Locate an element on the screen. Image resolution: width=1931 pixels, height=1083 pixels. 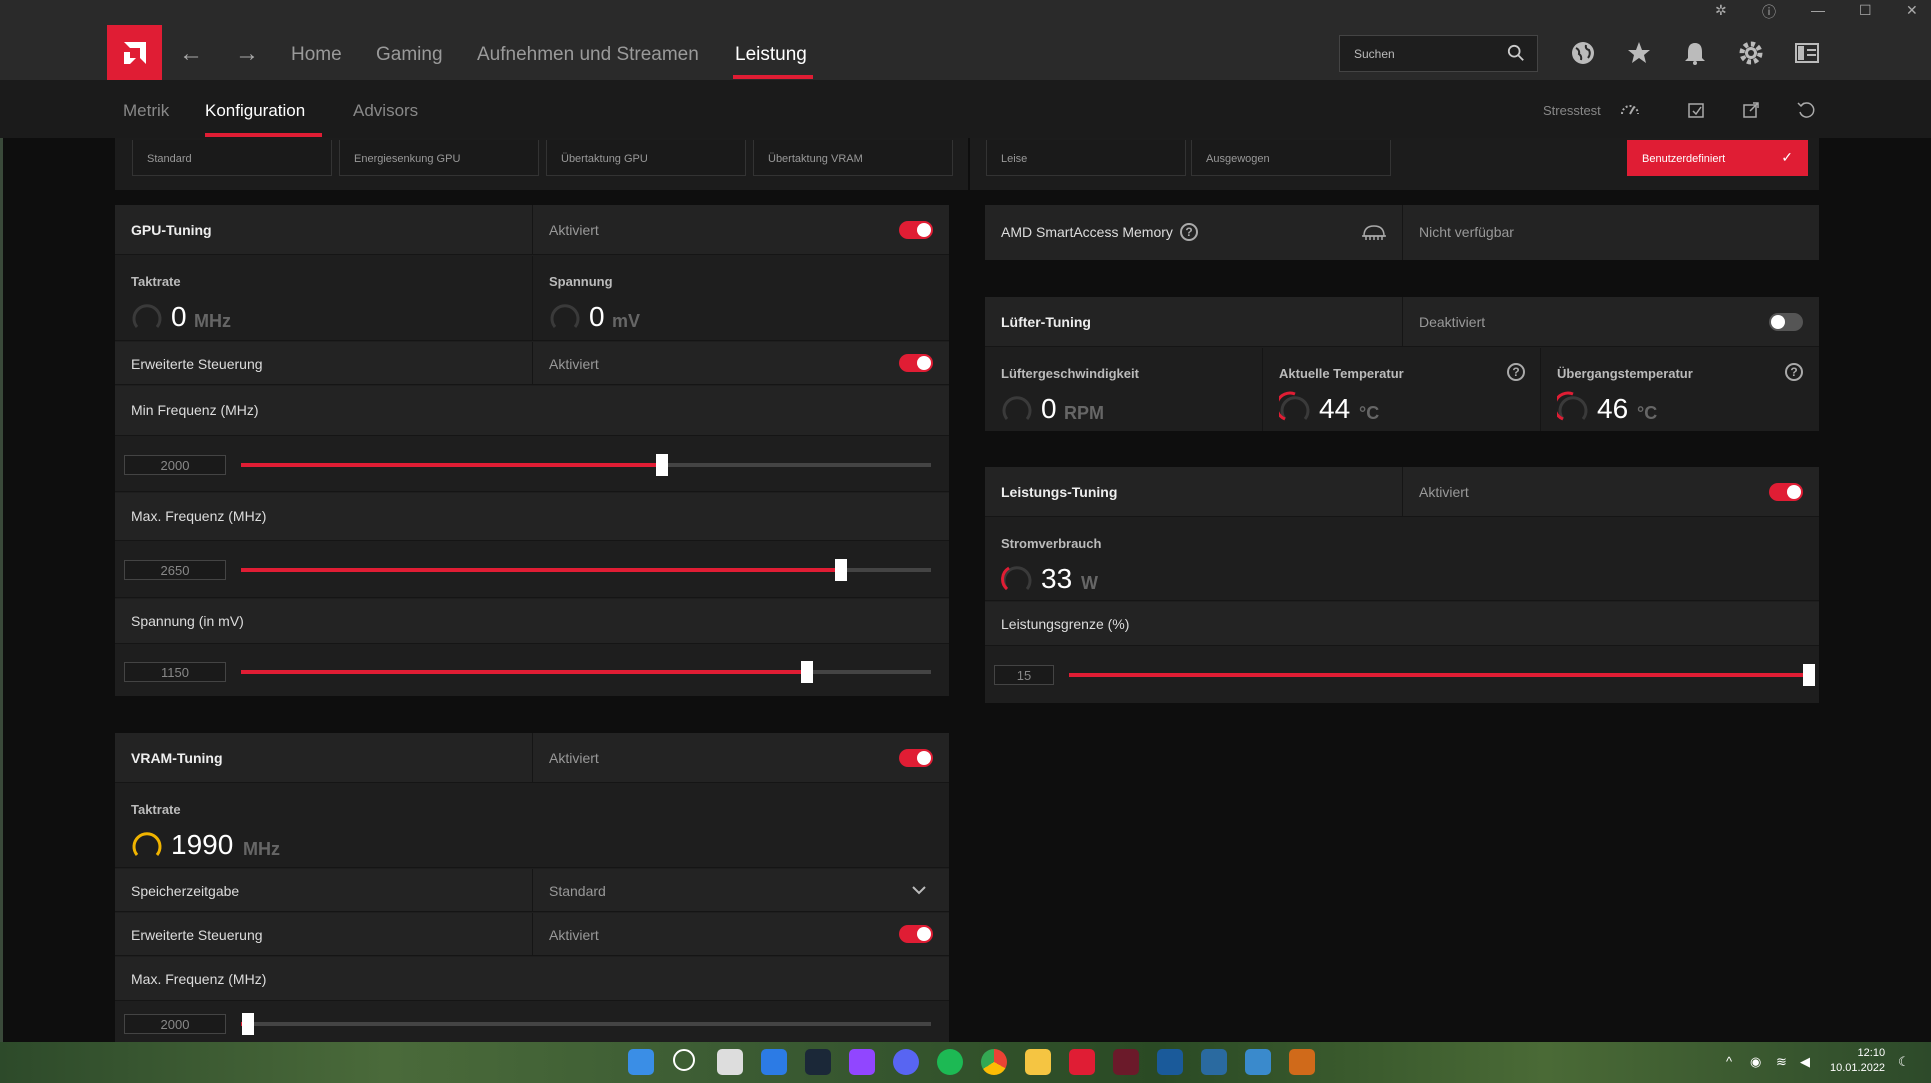
preset-energy-saving: Energiesenkung GPU is located at coordinates (439, 158).